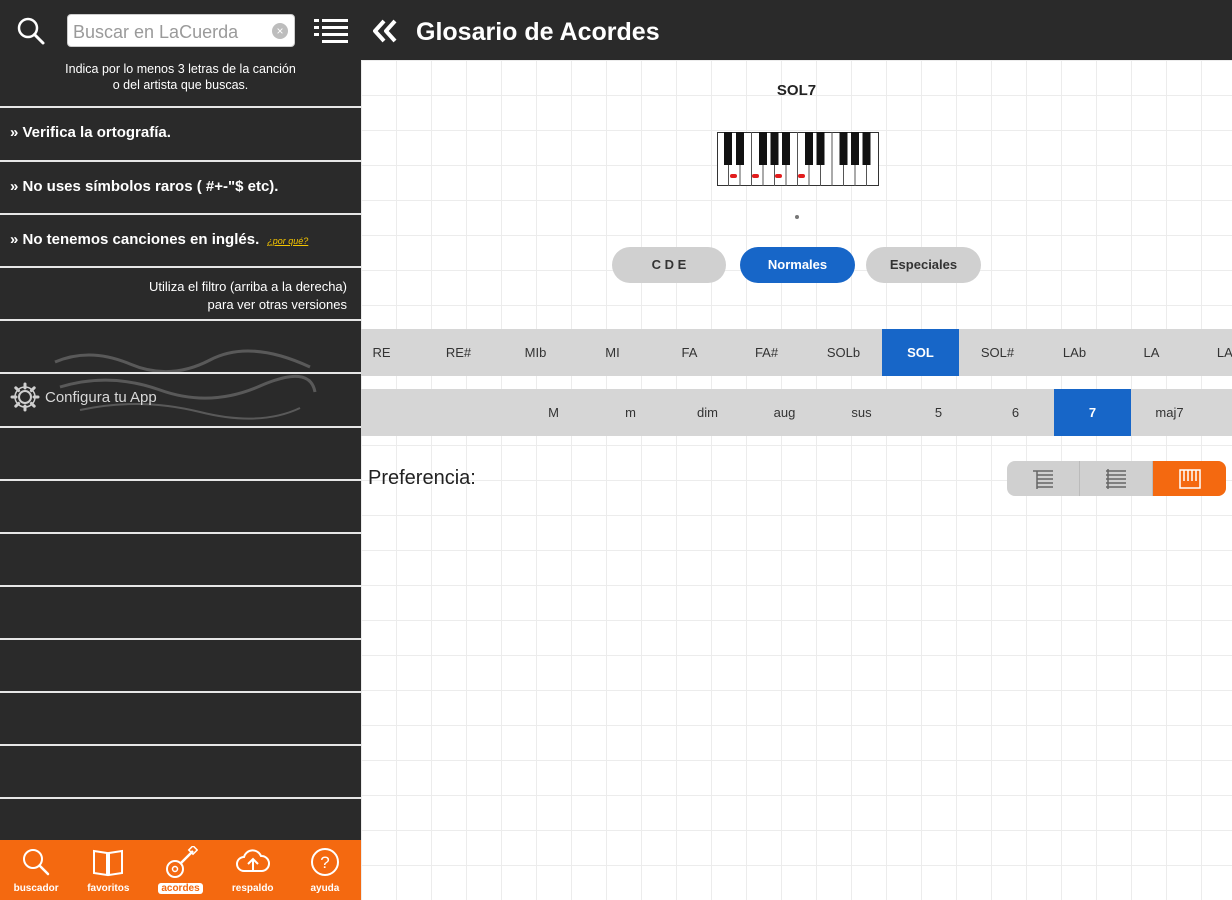 The image size is (1232, 900). Describe the element at coordinates (1074, 352) in the screenshot. I see `note-option: LAb` at that location.